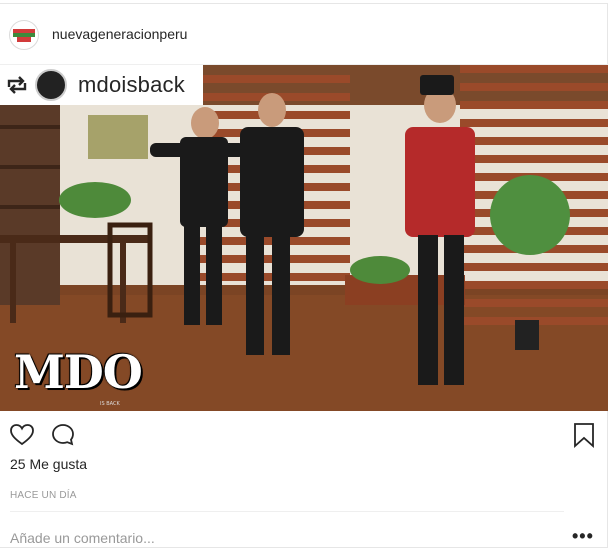  What do you see at coordinates (304, 434) in the screenshot?
I see `action-bar` at bounding box center [304, 434].